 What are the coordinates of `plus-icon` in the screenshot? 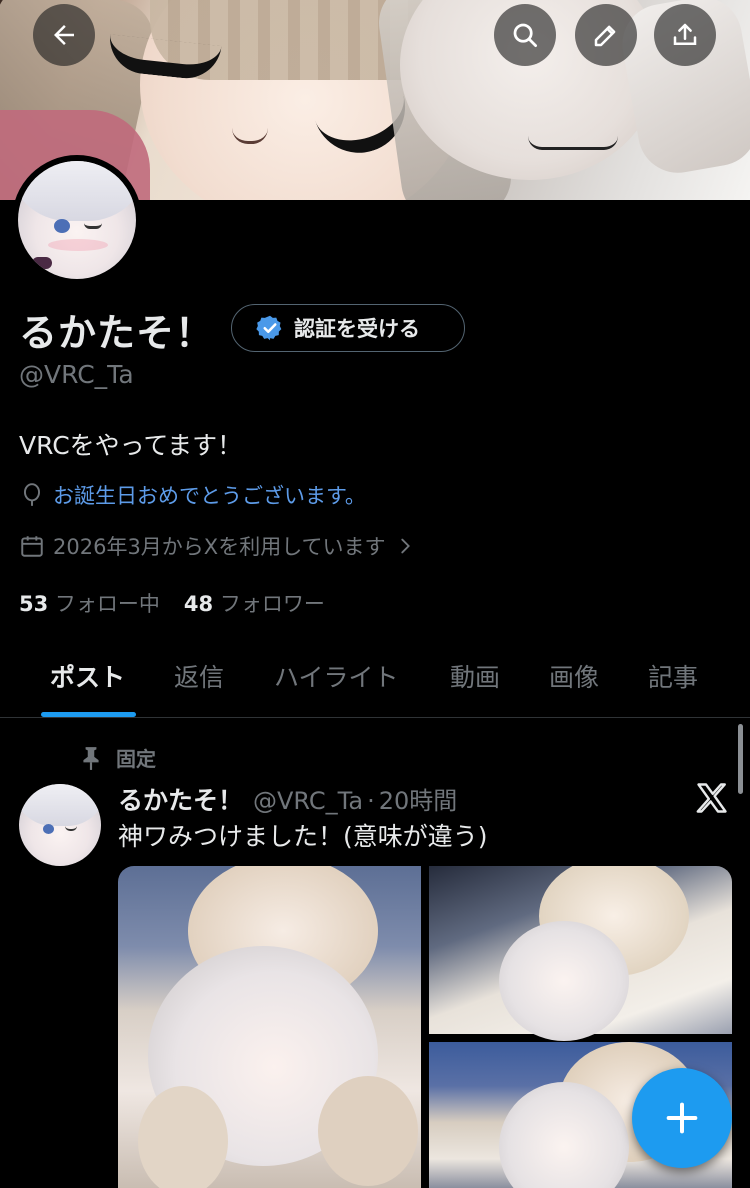 It's located at (682, 1118).